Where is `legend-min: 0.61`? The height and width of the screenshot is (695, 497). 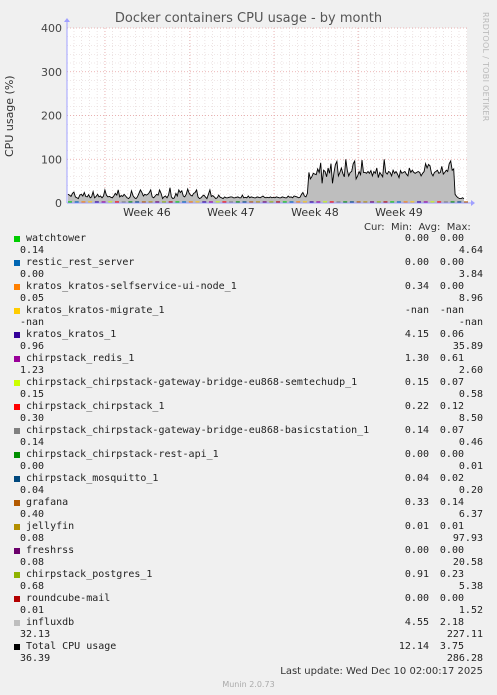 legend-min: 0.61 is located at coordinates (451, 358).